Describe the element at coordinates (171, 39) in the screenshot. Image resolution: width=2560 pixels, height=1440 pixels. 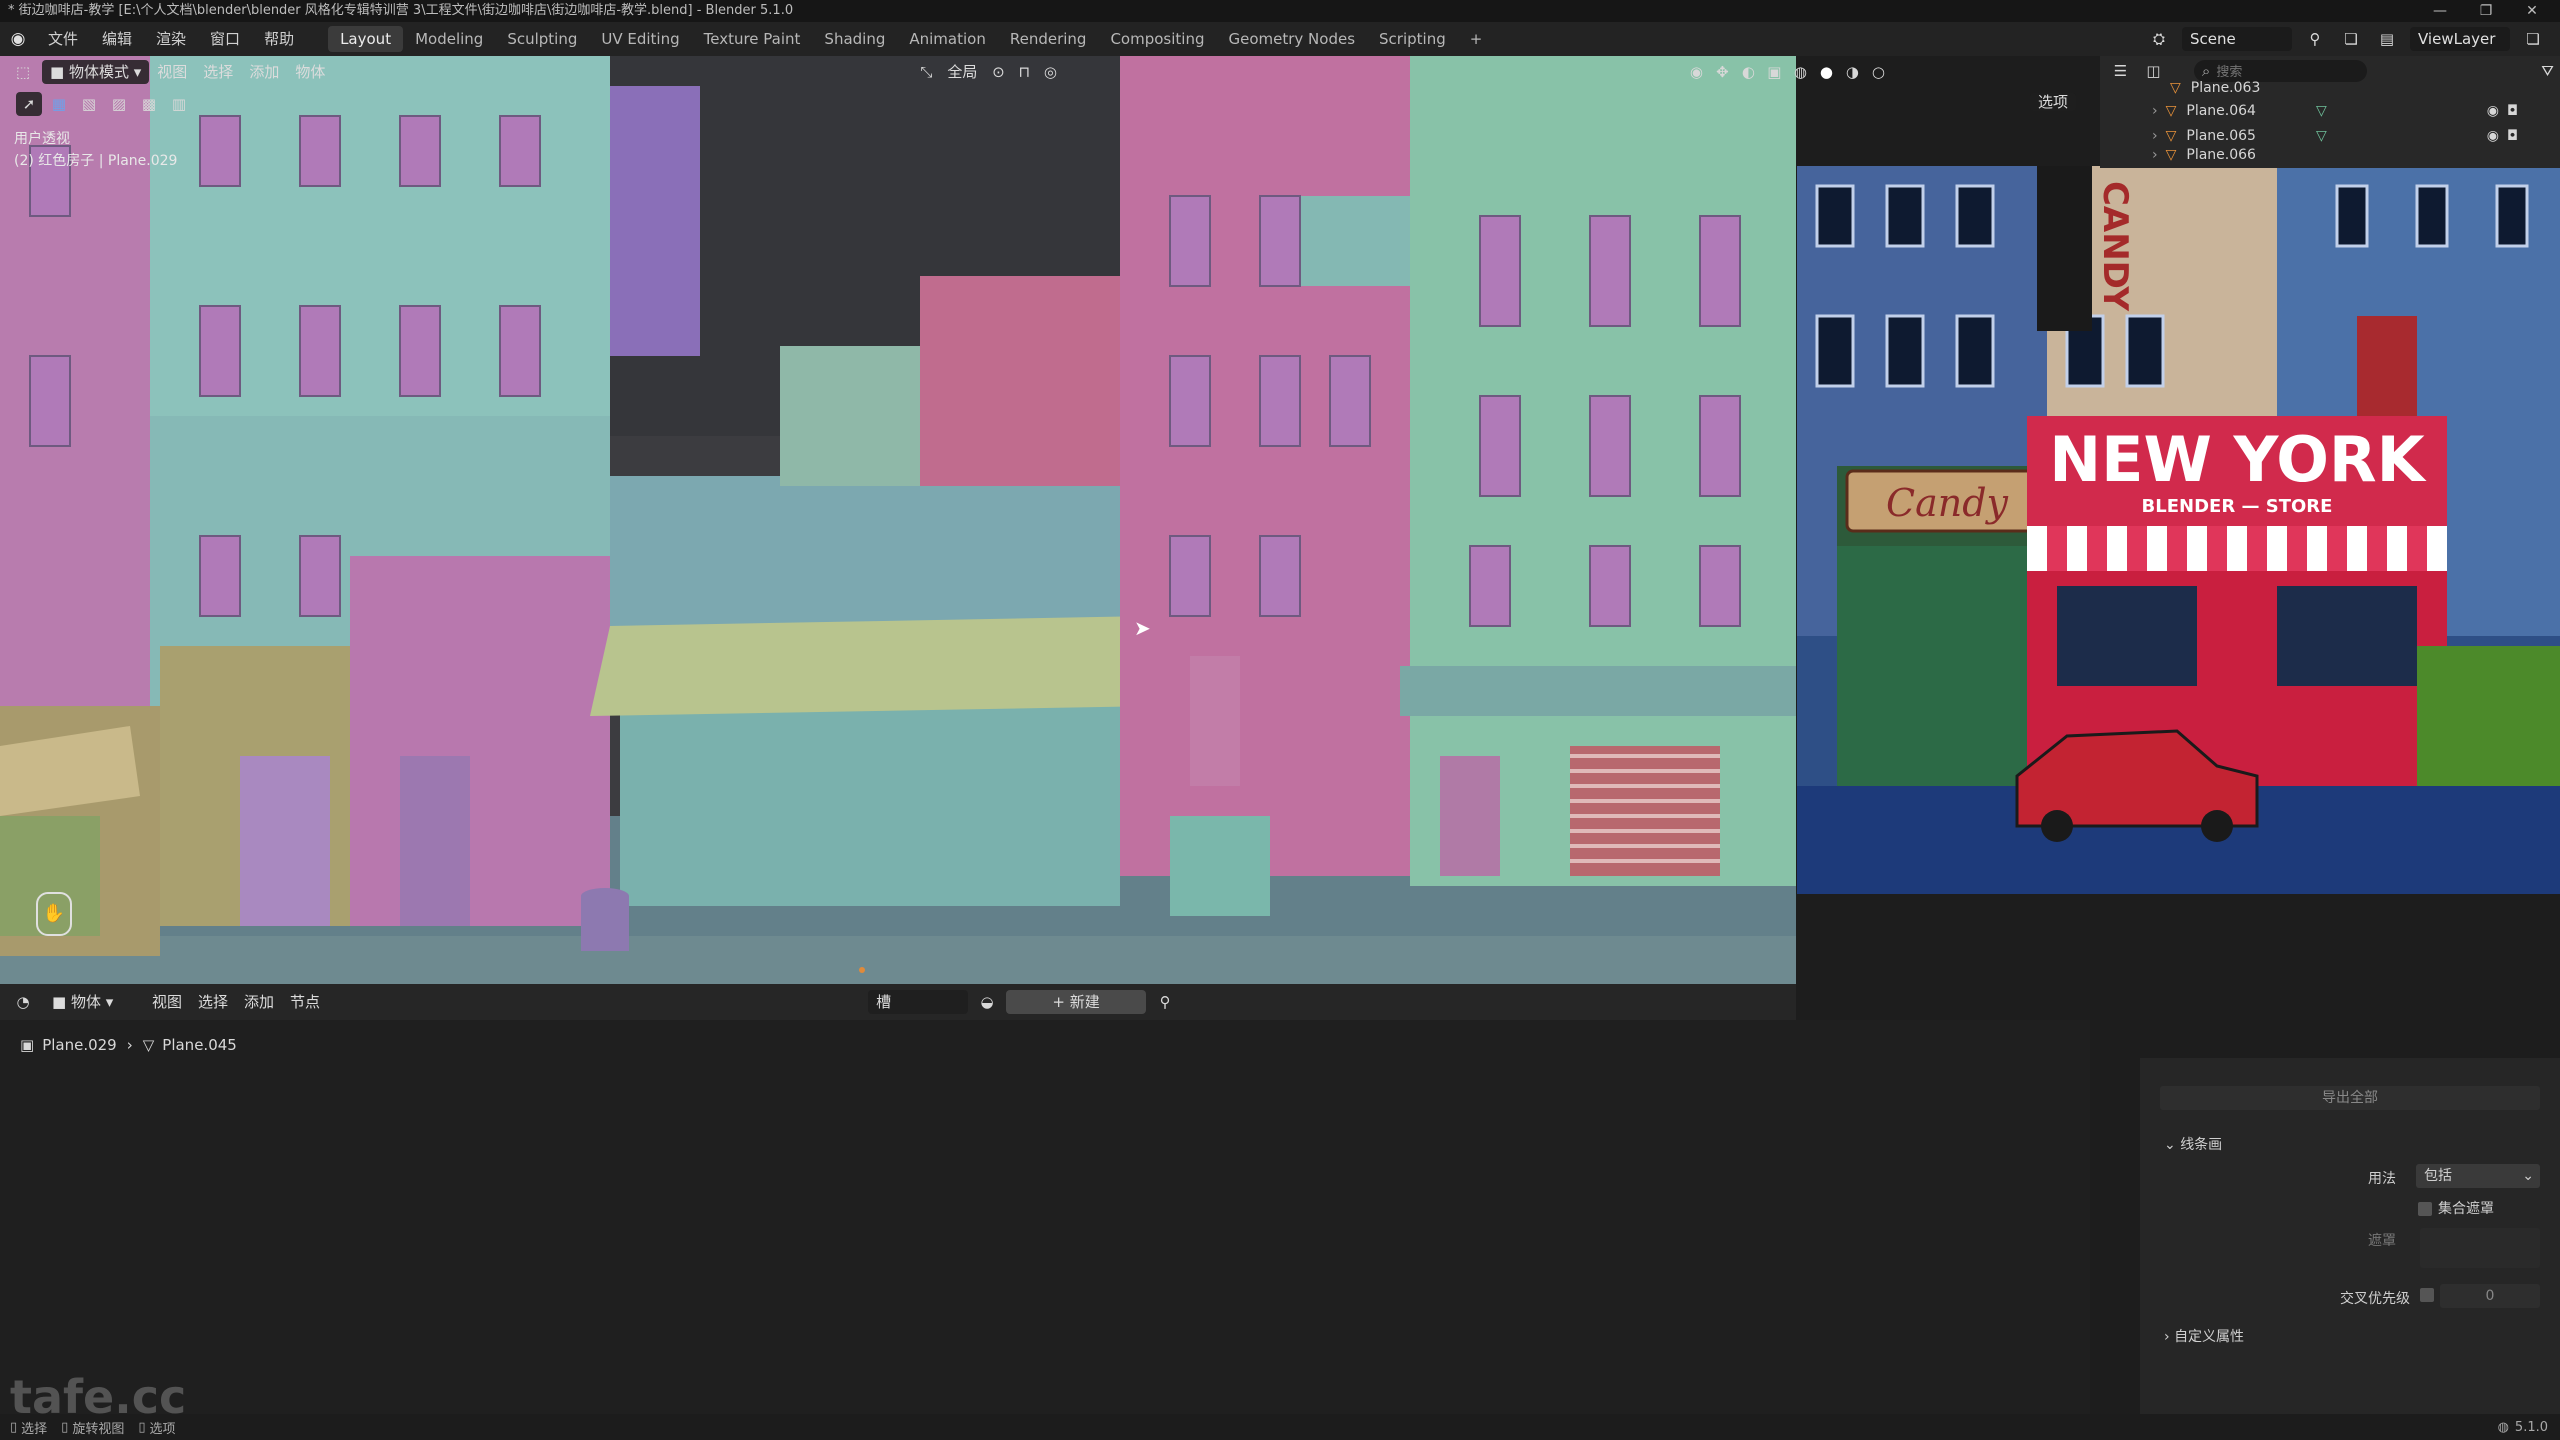
I see `menu-render: 渲染` at that location.